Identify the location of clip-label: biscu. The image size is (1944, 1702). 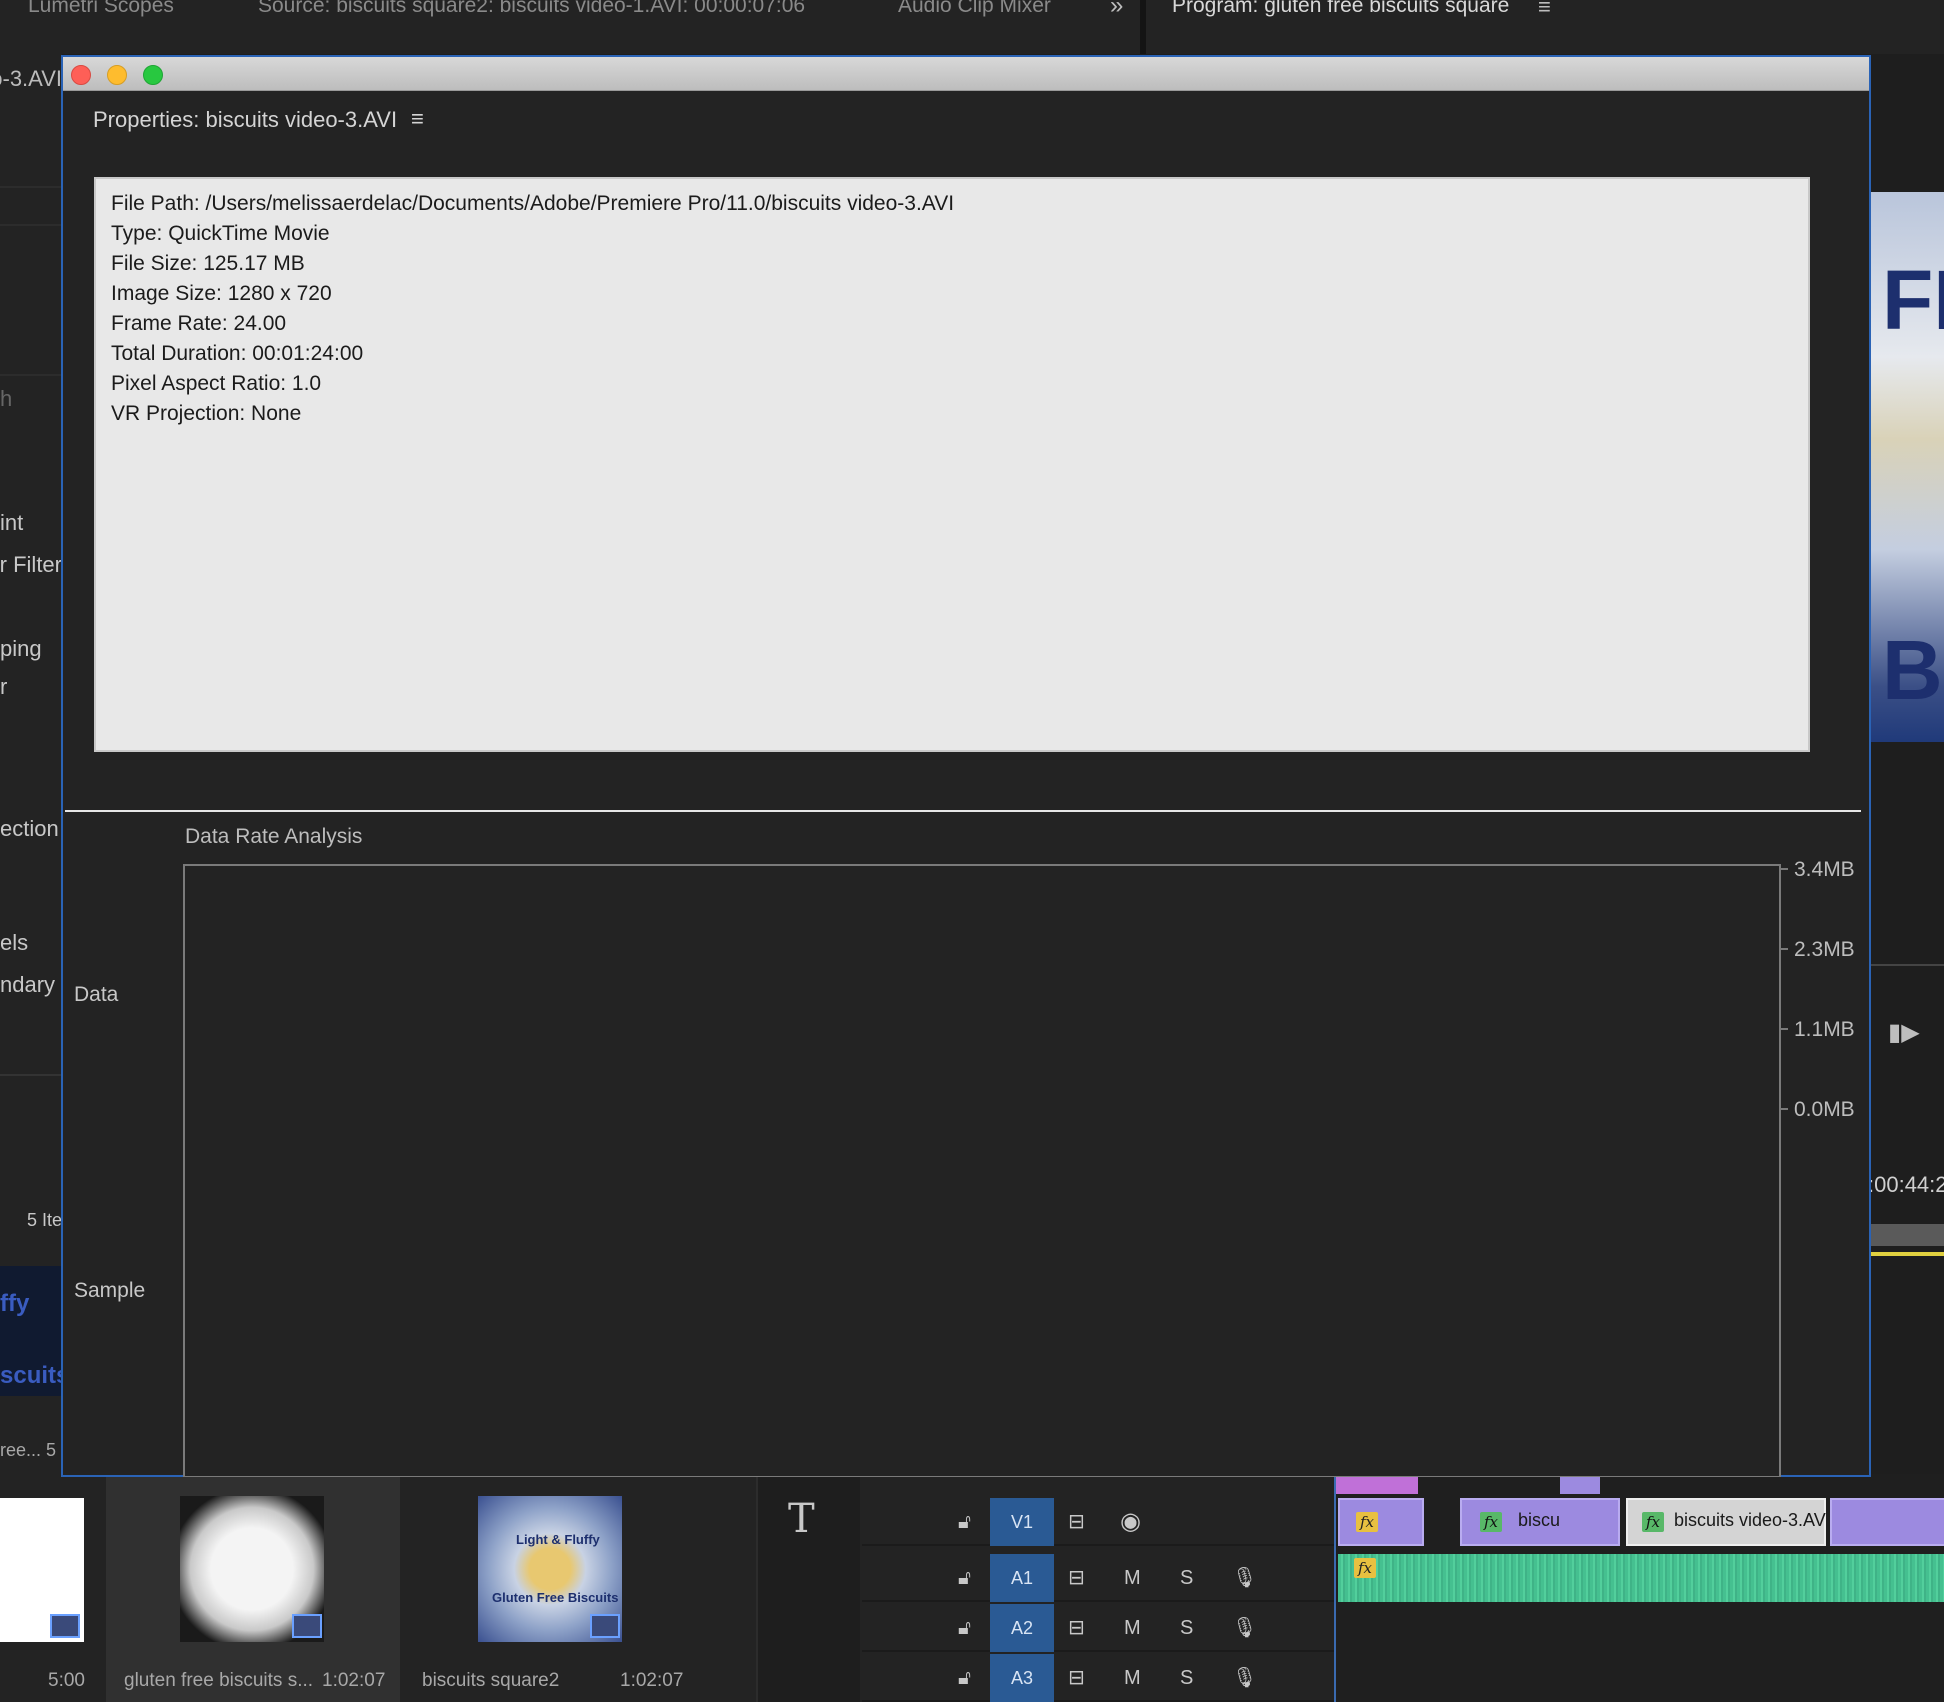
(1539, 1520).